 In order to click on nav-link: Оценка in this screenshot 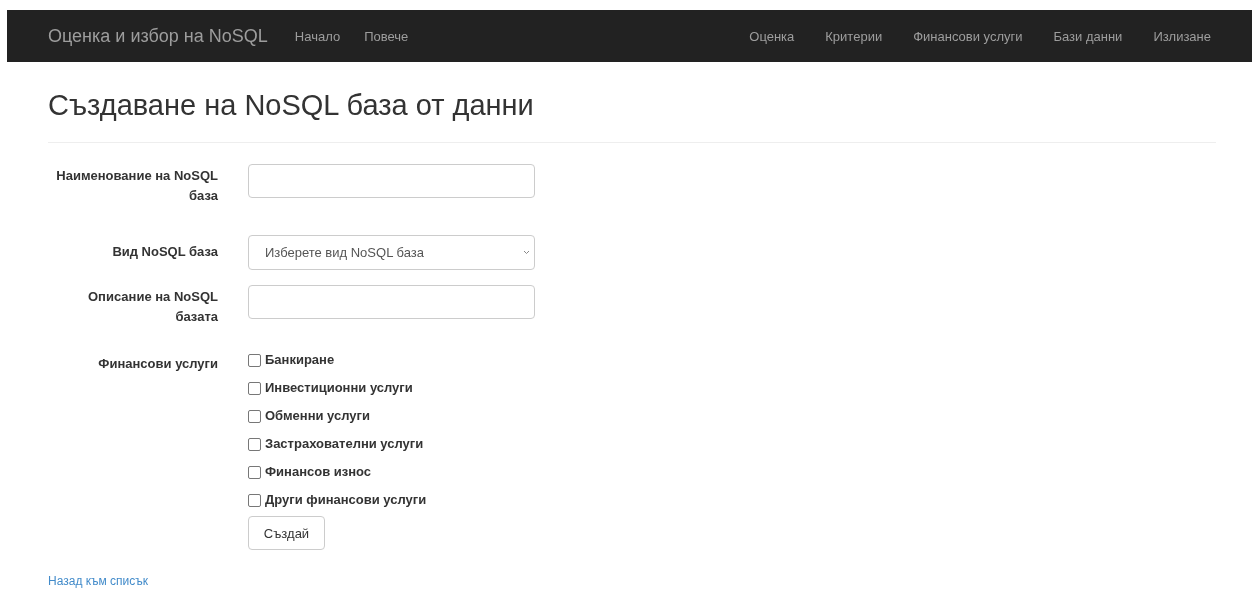, I will do `click(772, 36)`.